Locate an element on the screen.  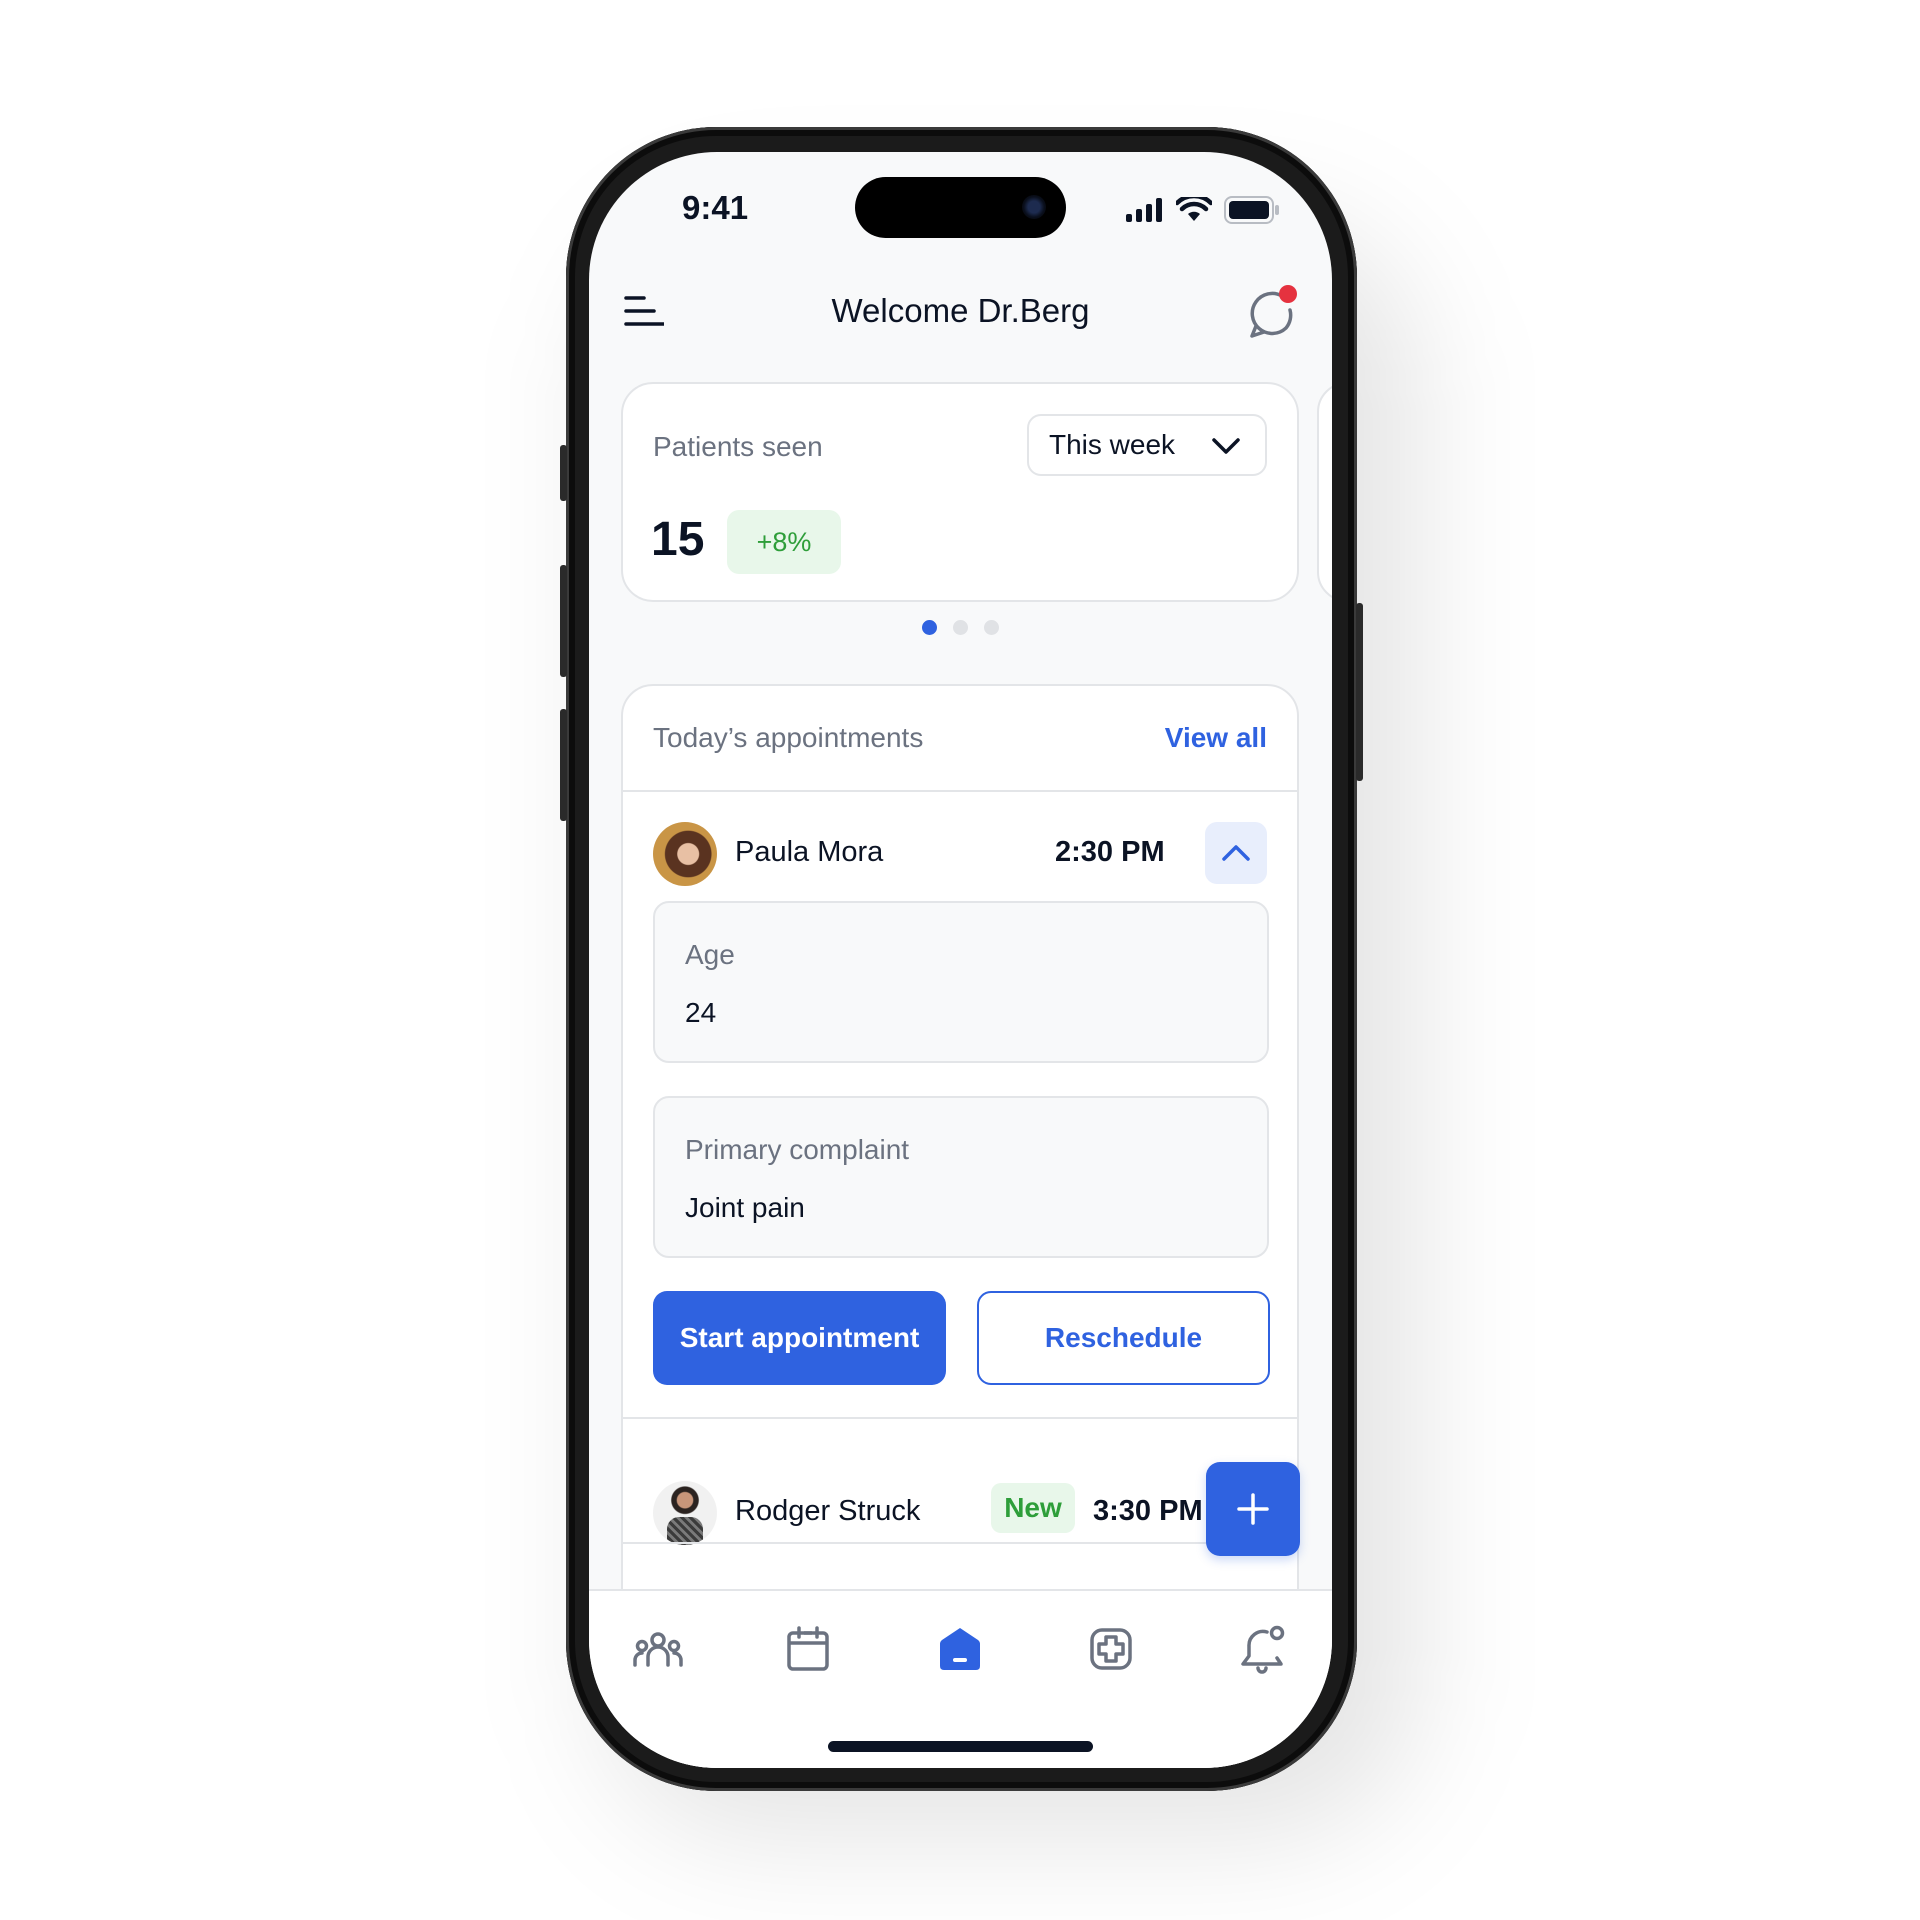
patients-icon is located at coordinates (658, 1649).